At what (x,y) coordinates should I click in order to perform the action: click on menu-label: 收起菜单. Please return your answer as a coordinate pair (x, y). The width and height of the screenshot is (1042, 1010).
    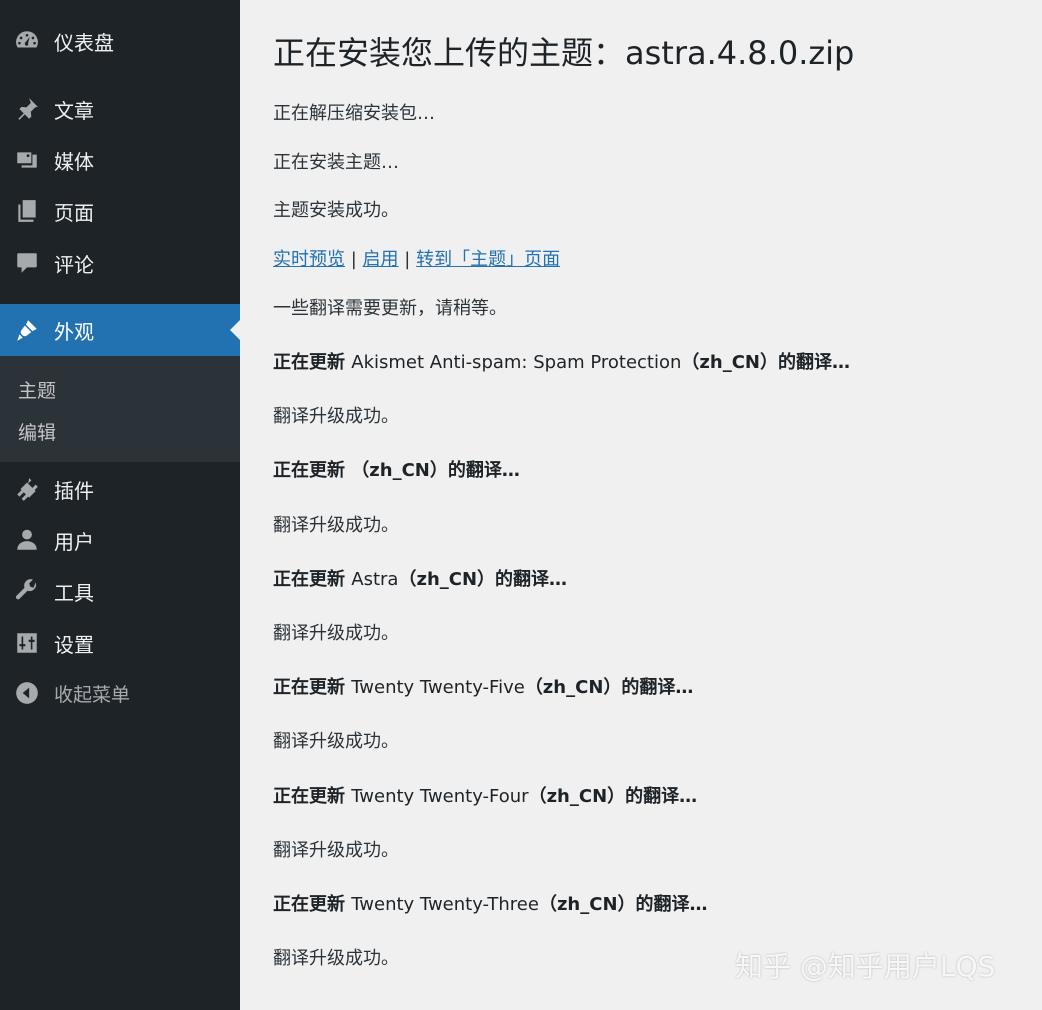
    Looking at the image, I should click on (92, 694).